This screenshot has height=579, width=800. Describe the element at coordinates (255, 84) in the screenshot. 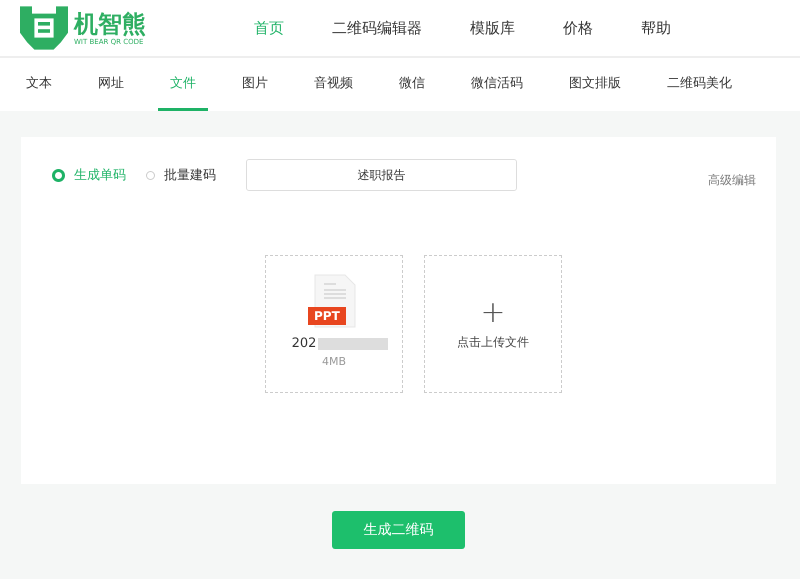

I see `category-tab: 图片` at that location.